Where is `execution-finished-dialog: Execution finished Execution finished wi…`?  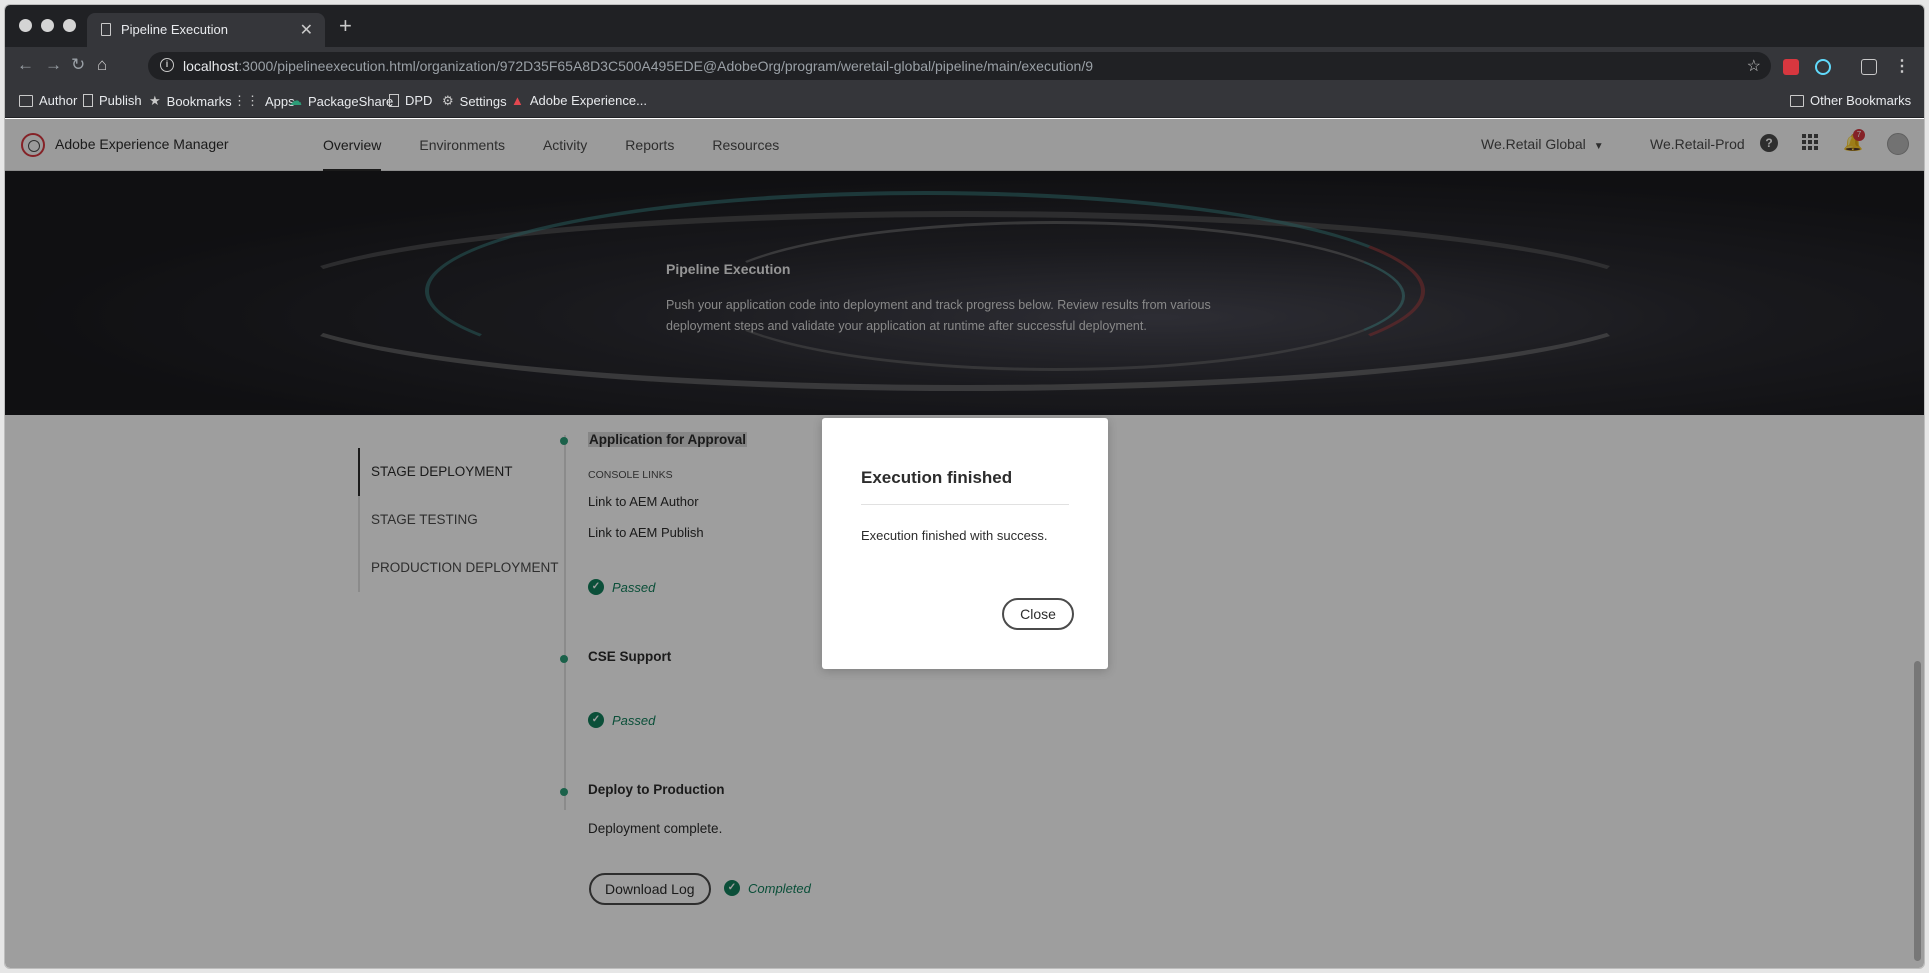
execution-finished-dialog: Execution finished Execution finished wi… is located at coordinates (965, 543).